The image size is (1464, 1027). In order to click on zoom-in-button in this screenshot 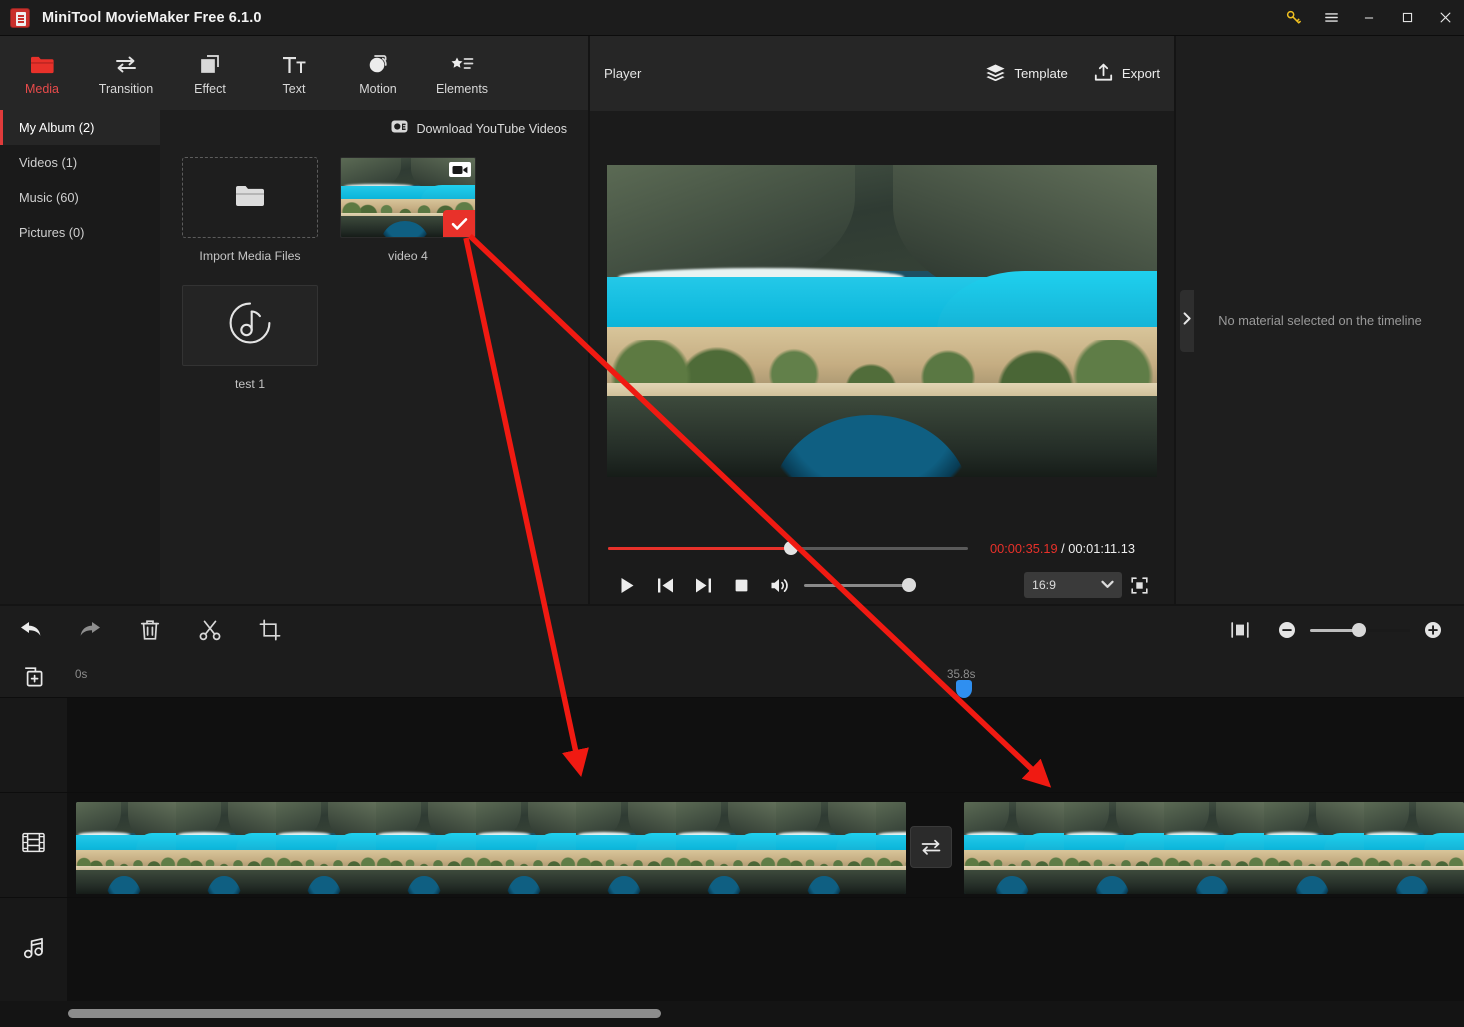, I will do `click(1433, 630)`.